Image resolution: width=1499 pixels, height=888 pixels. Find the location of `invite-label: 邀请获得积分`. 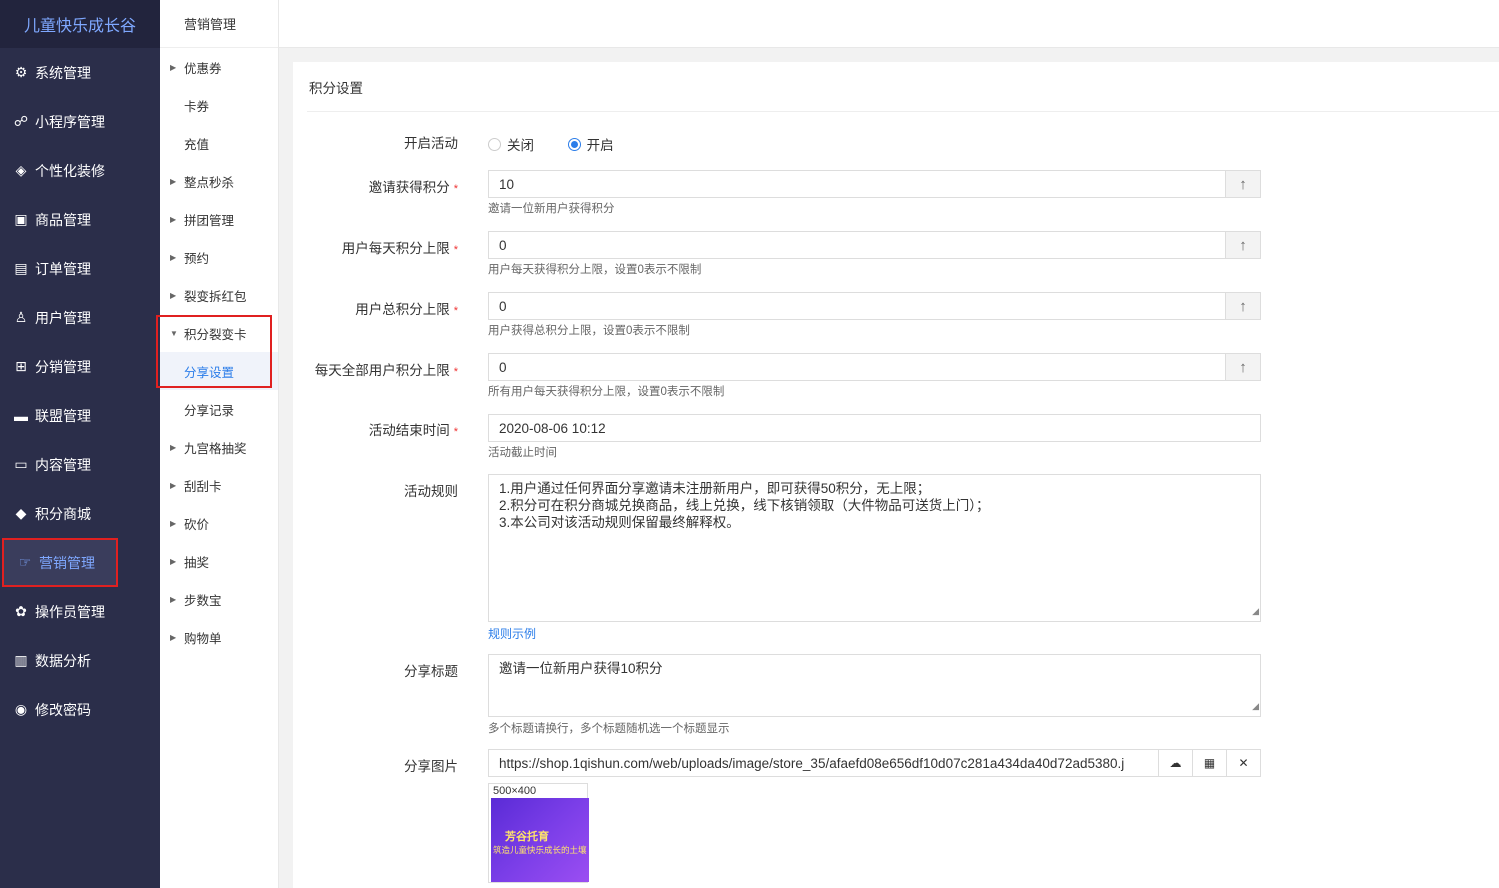

invite-label: 邀请获得积分 is located at coordinates (409, 187).